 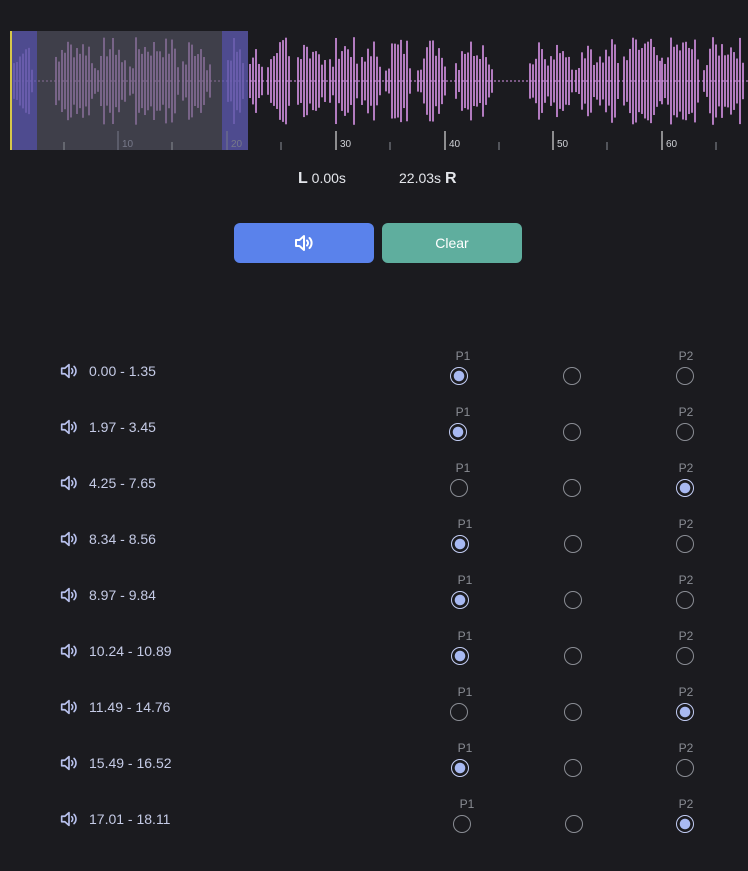 I want to click on selection-region, so click(x=129, y=90).